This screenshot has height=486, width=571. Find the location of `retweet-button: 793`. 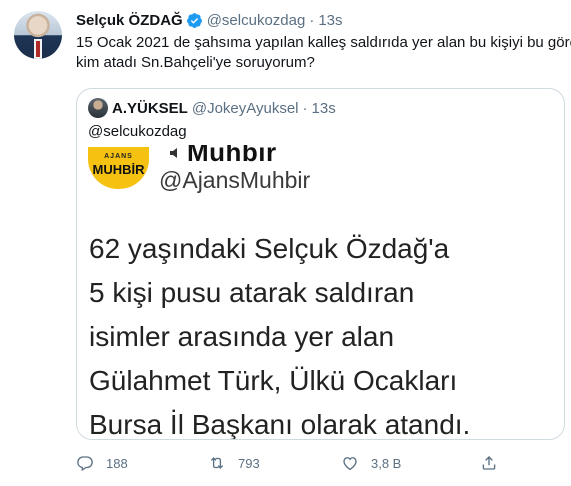

retweet-button: 793 is located at coordinates (234, 463).